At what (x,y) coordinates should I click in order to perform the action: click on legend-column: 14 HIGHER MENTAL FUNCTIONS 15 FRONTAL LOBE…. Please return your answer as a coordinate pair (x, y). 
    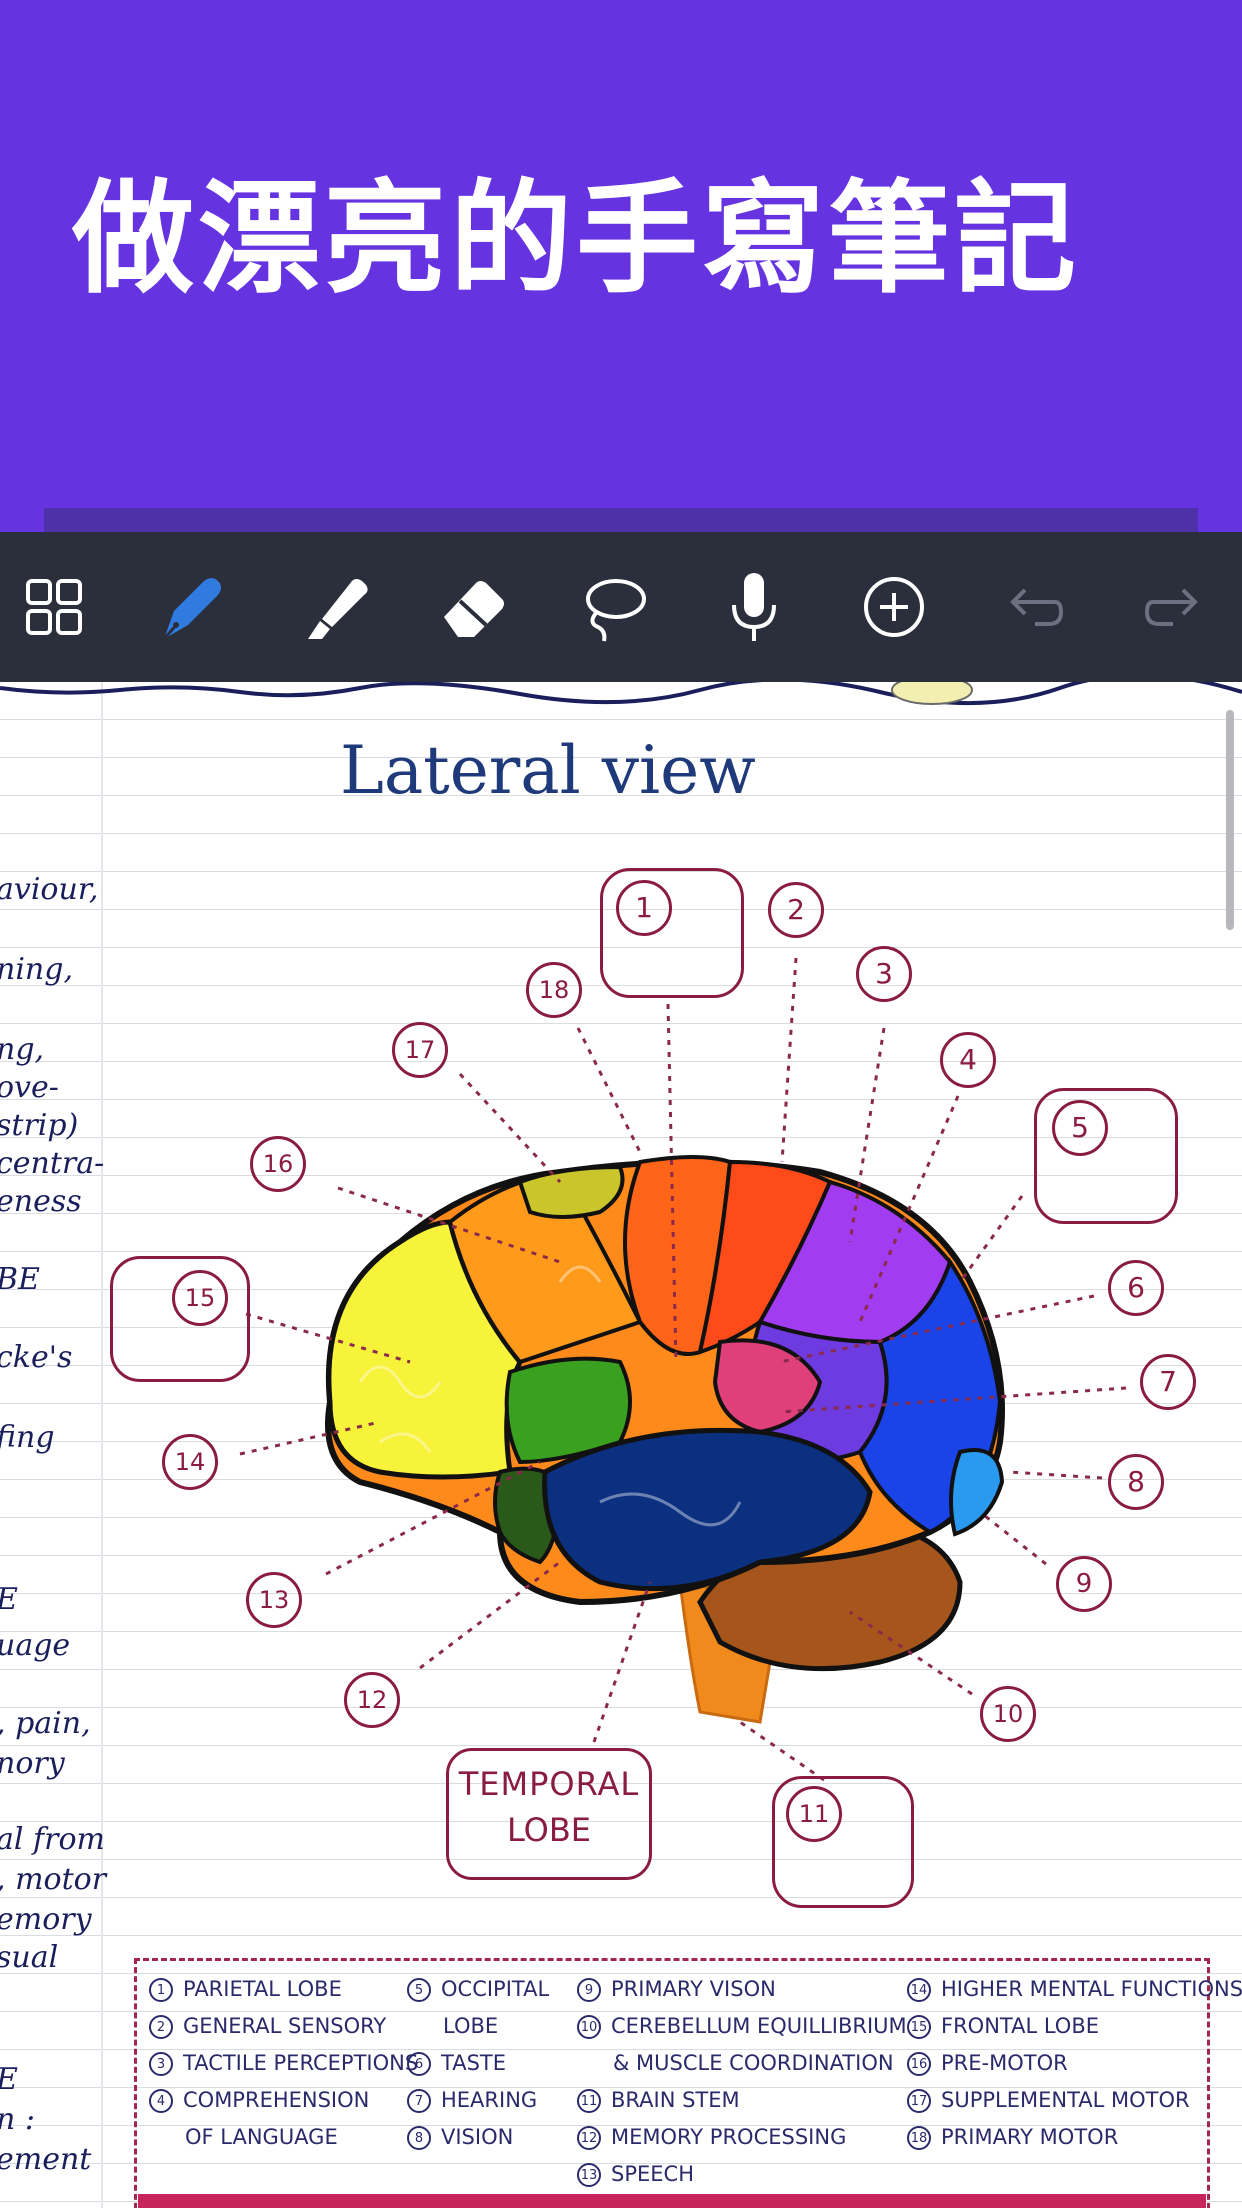
    Looking at the image, I should click on (1074, 2063).